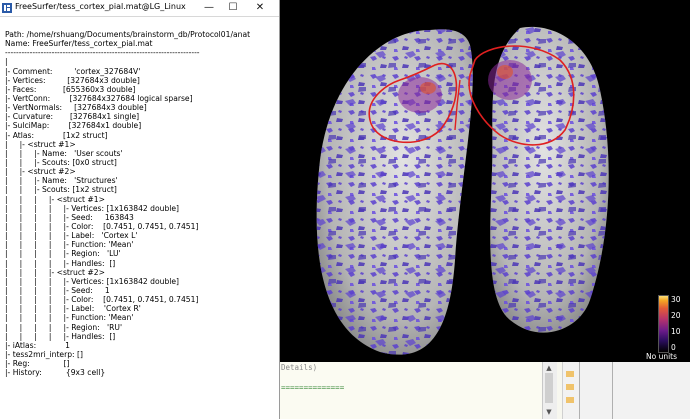 Image resolution: width=690 pixels, height=419 pixels. I want to click on info-line: | | |- Scouts: [0x0 struct], so click(61, 162).